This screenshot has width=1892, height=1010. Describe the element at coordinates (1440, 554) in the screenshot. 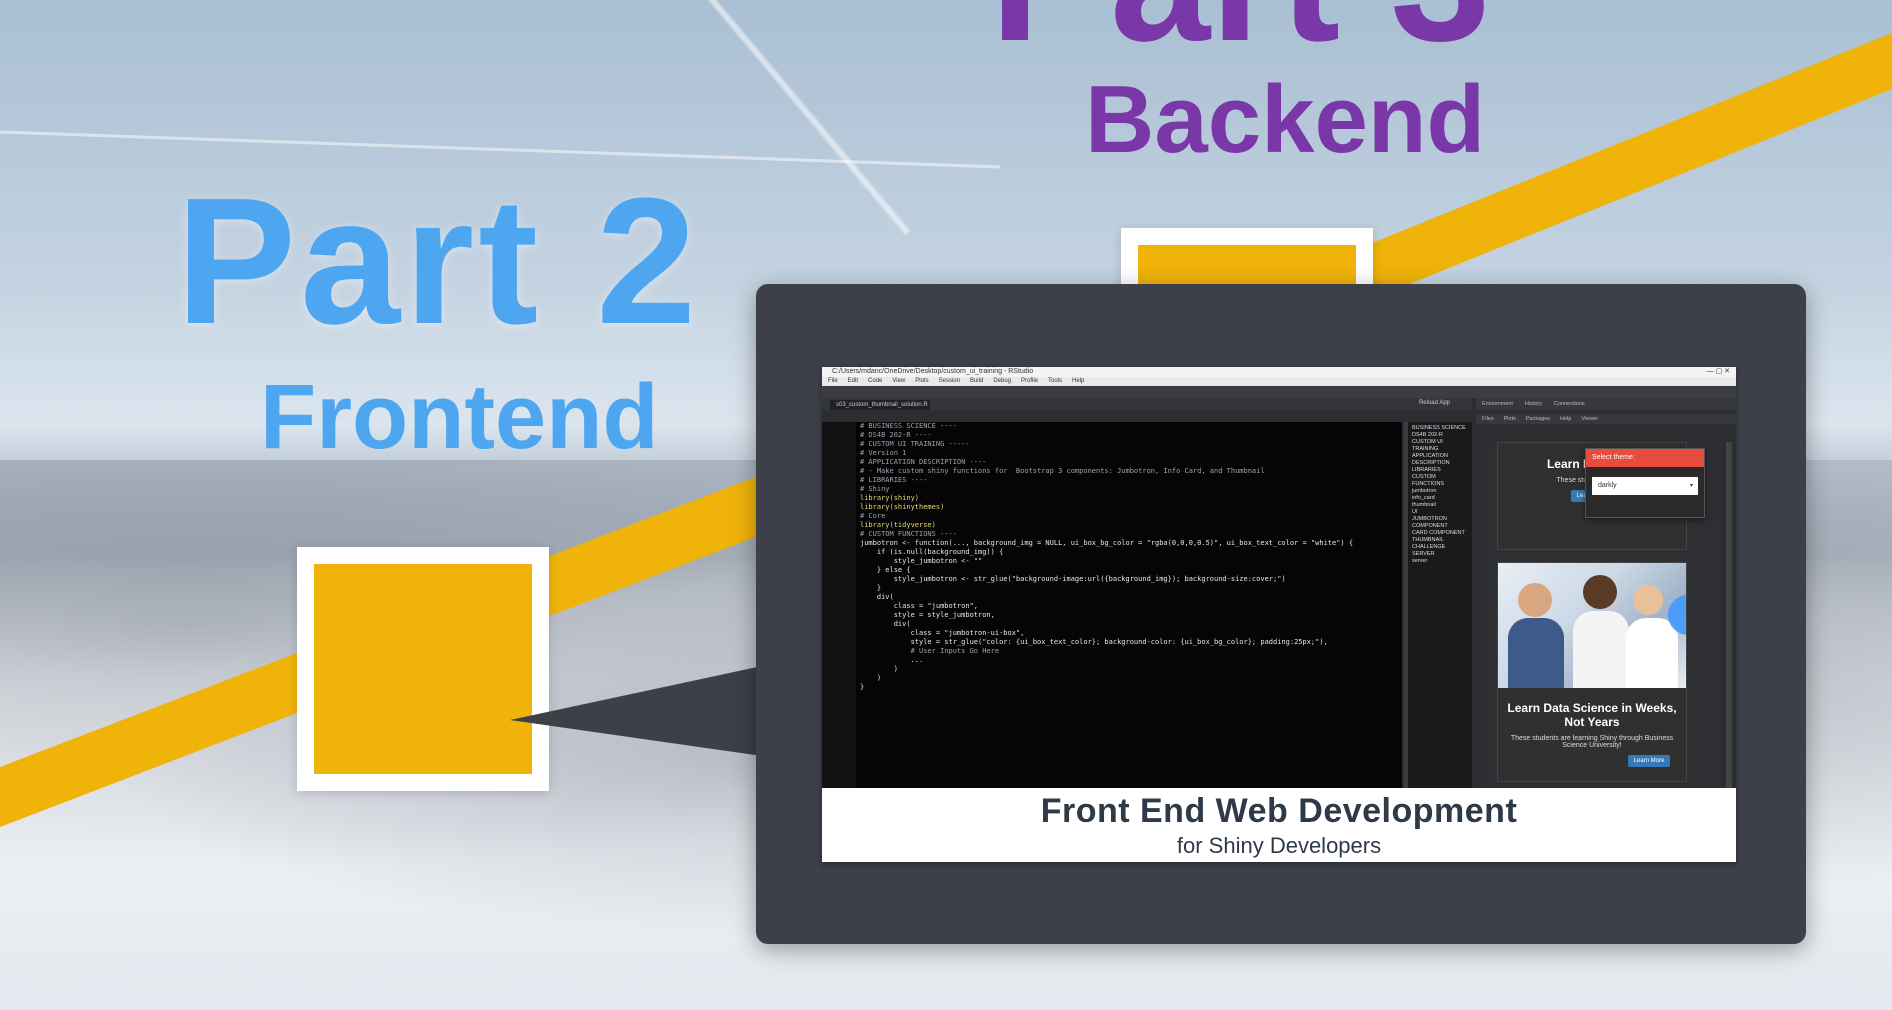

I see `outline-item: SERVER` at that location.